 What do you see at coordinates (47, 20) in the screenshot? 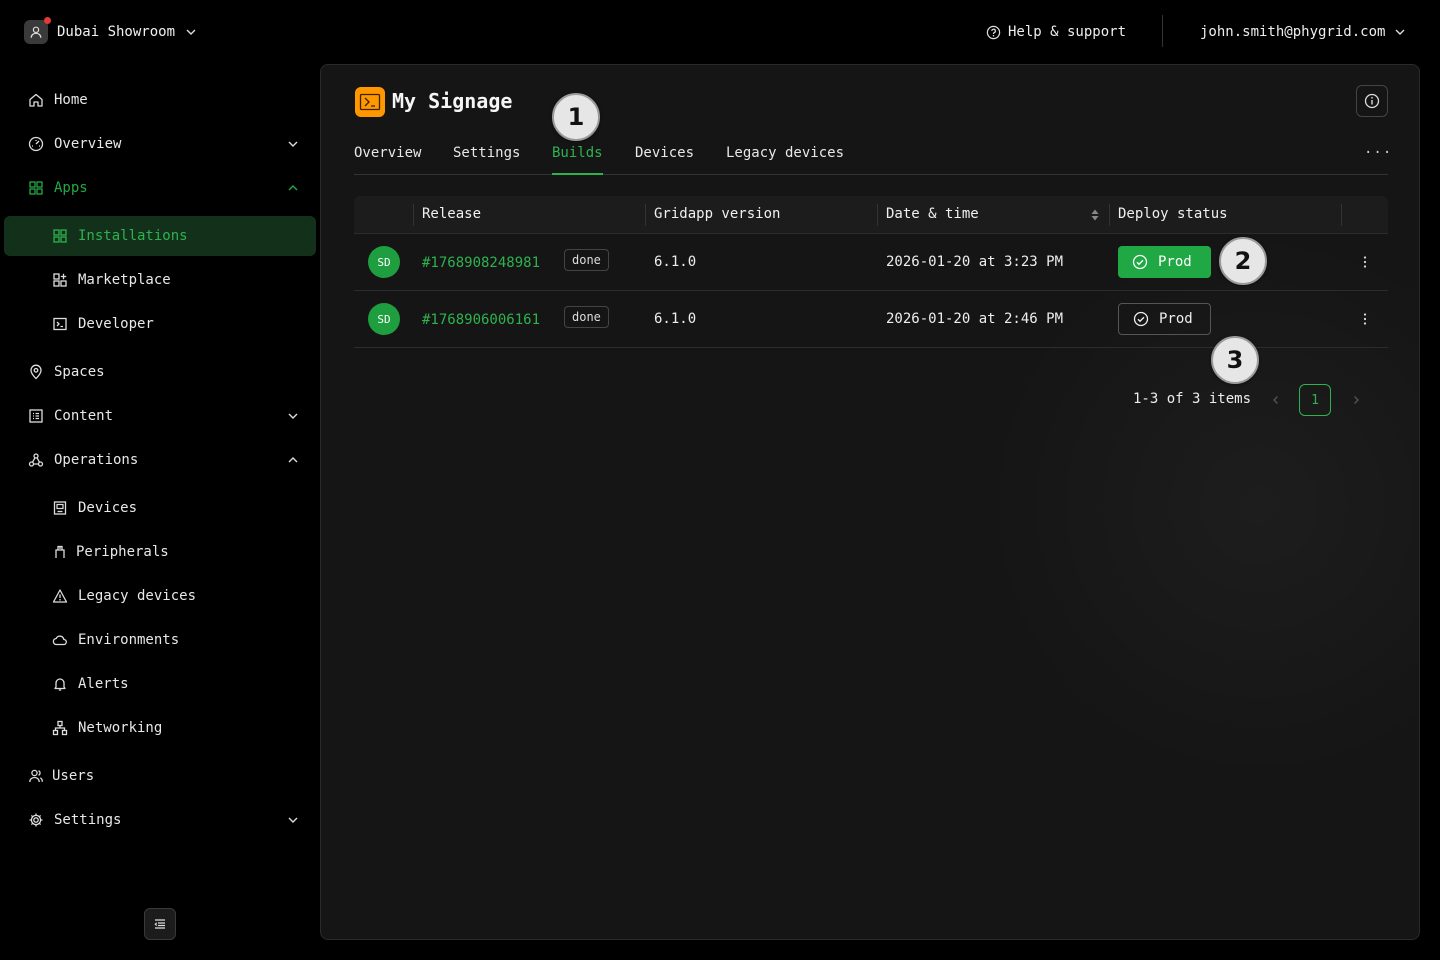
I see `notification-dot` at bounding box center [47, 20].